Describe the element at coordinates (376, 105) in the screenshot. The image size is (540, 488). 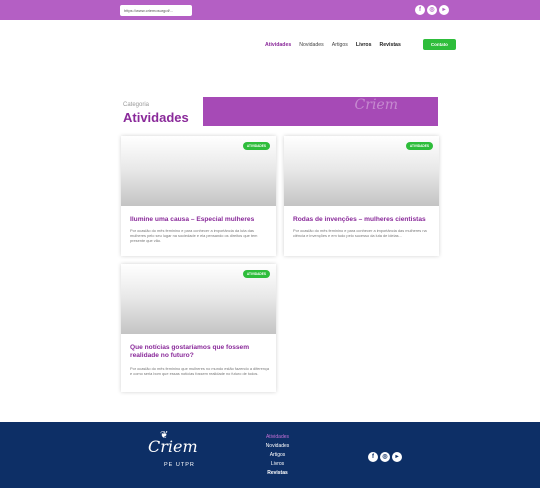
I see `banner-watermark-logo: Criem` at that location.